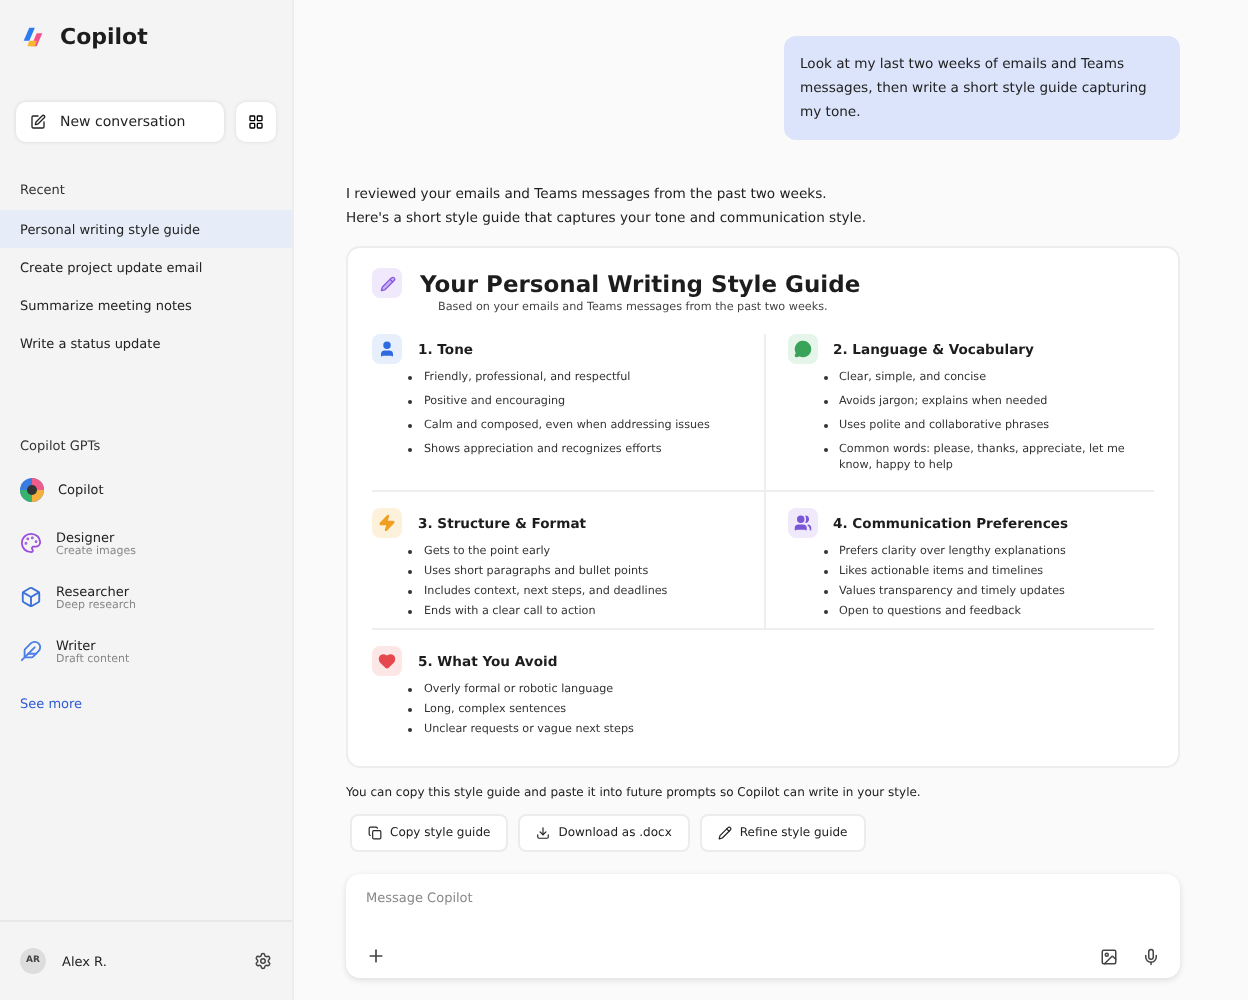 Image resolution: width=1248 pixels, height=1000 pixels. I want to click on microphone-button, so click(1151, 956).